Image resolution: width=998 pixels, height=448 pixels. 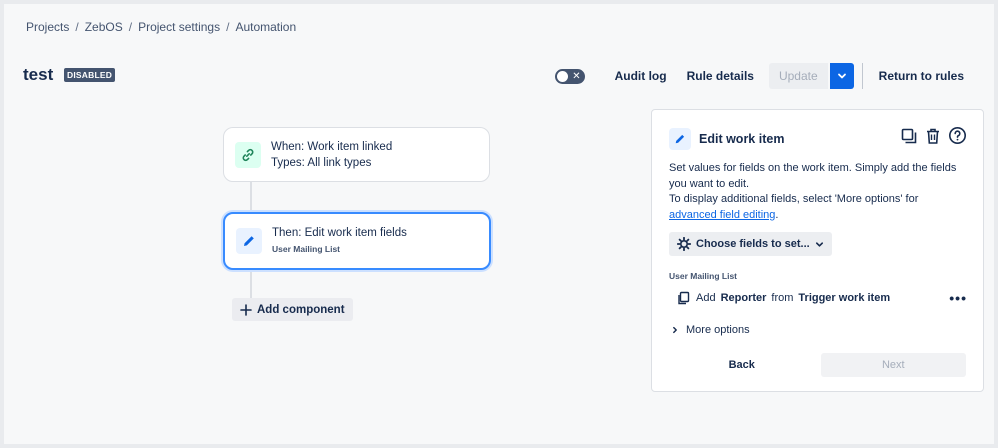 What do you see at coordinates (703, 276) in the screenshot?
I see `field-group-label: User Mailing List` at bounding box center [703, 276].